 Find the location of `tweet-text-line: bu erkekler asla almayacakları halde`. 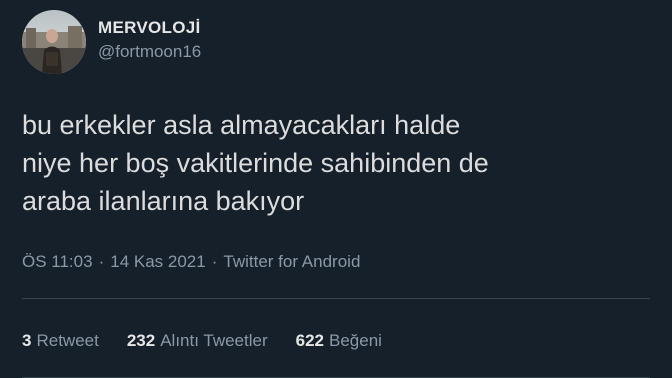

tweet-text-line: bu erkekler asla almayacakları halde is located at coordinates (241, 125).